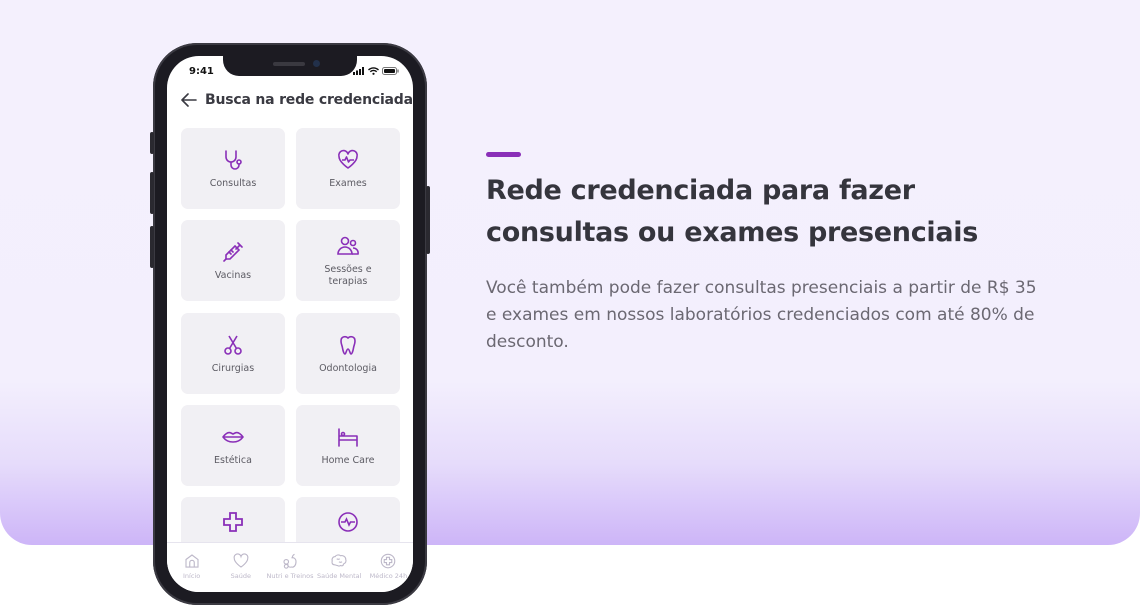 The width and height of the screenshot is (1140, 605). I want to click on tile-label: Vacinas, so click(233, 275).